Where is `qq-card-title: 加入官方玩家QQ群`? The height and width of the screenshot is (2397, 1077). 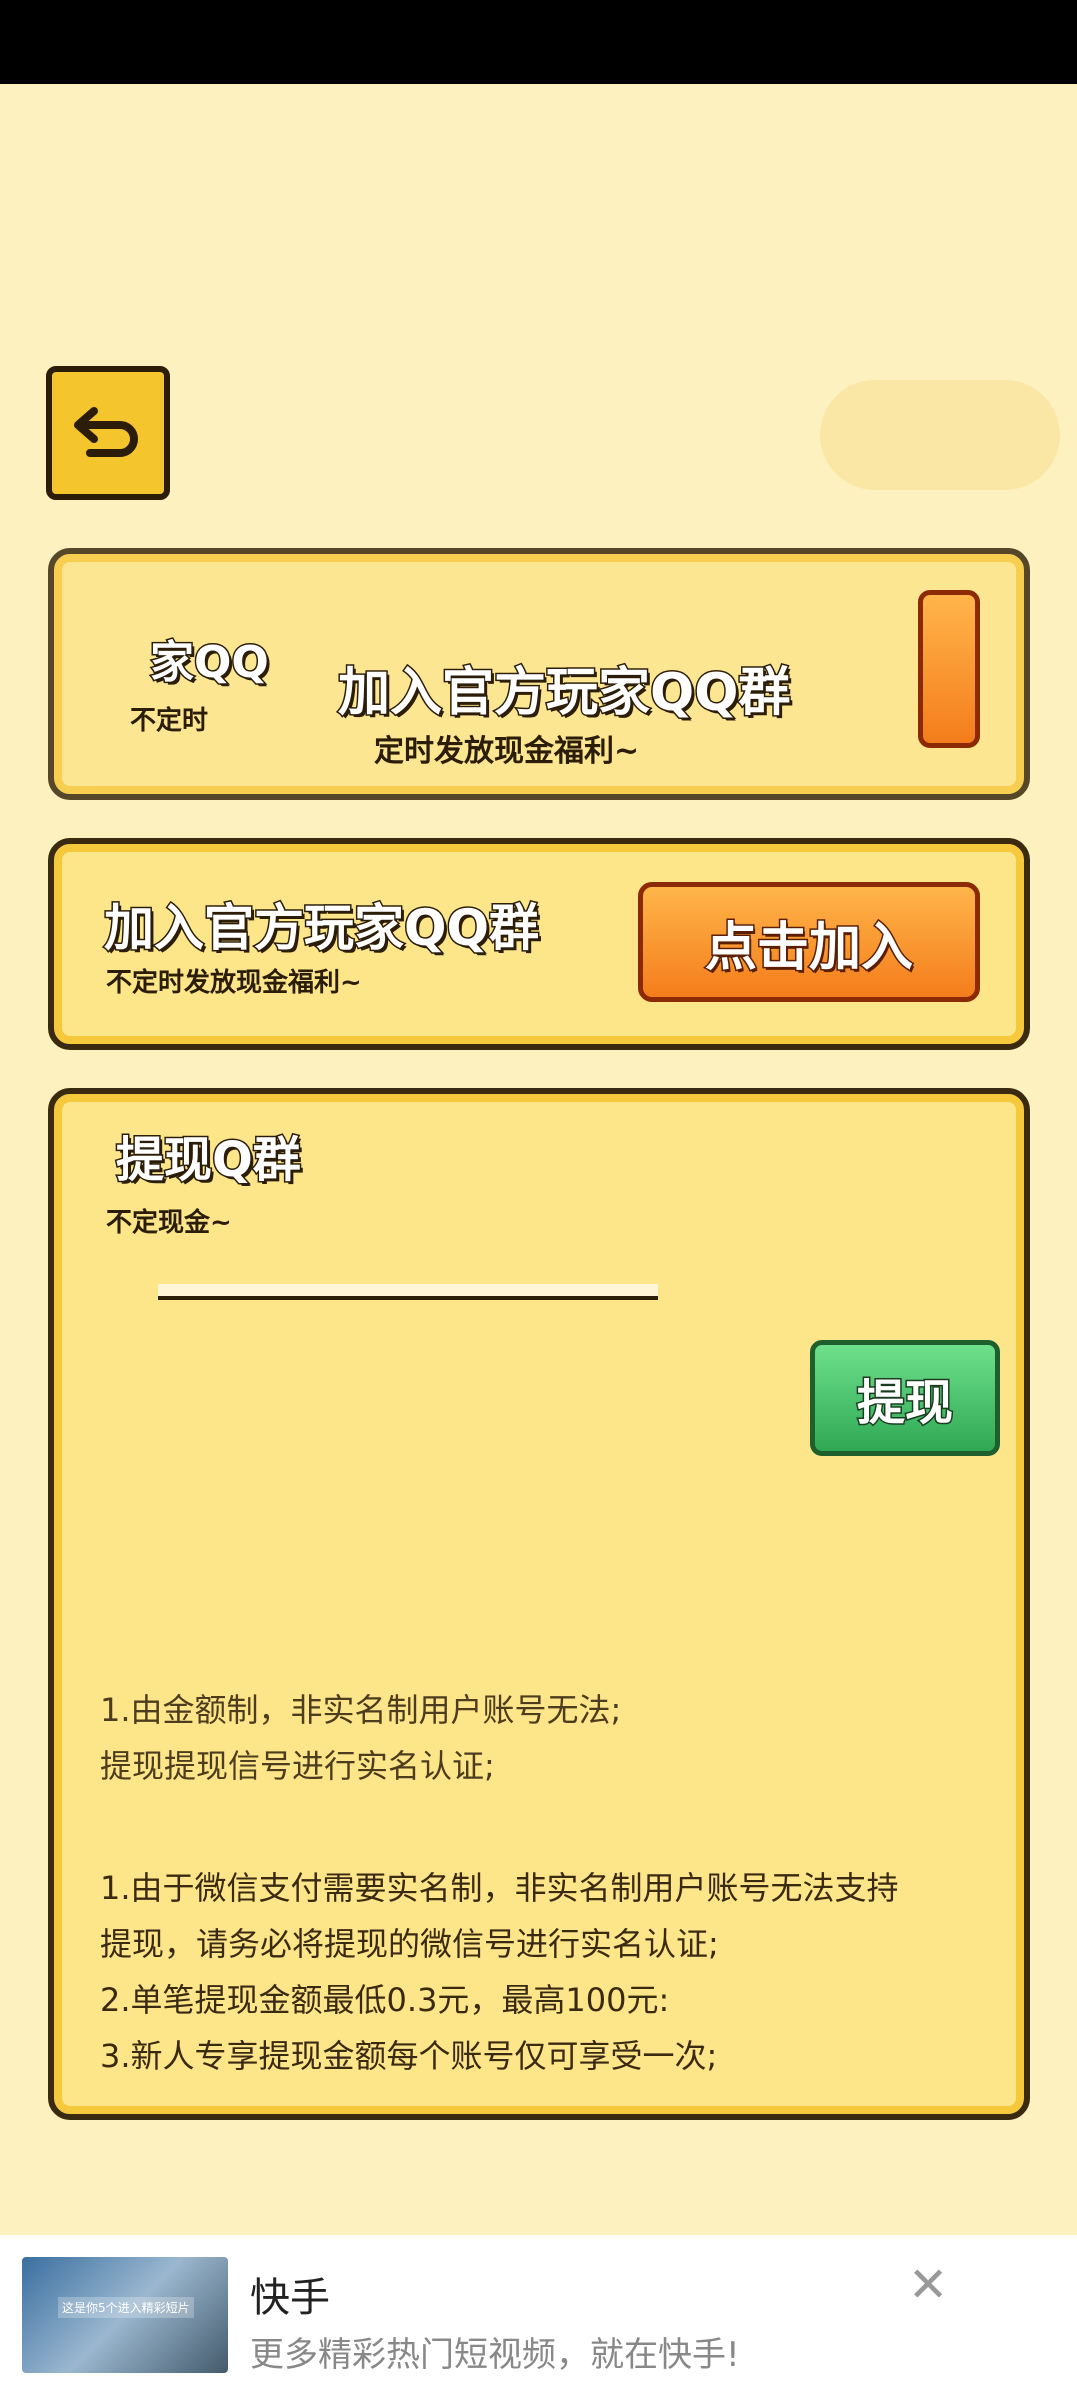 qq-card-title: 加入官方玩家QQ群 is located at coordinates (321, 928).